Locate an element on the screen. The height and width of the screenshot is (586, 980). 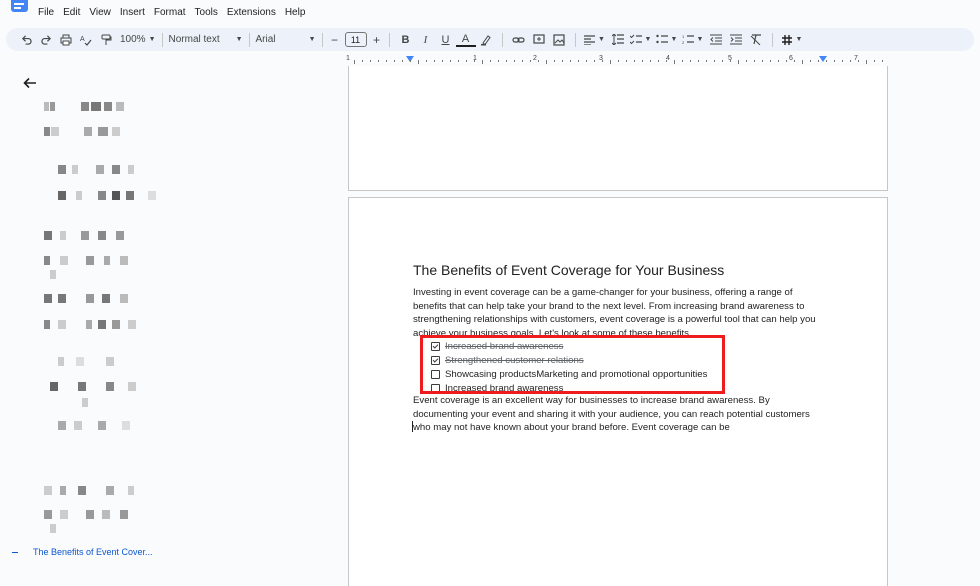
zoom-select: 100% ▼ is located at coordinates (138, 40).